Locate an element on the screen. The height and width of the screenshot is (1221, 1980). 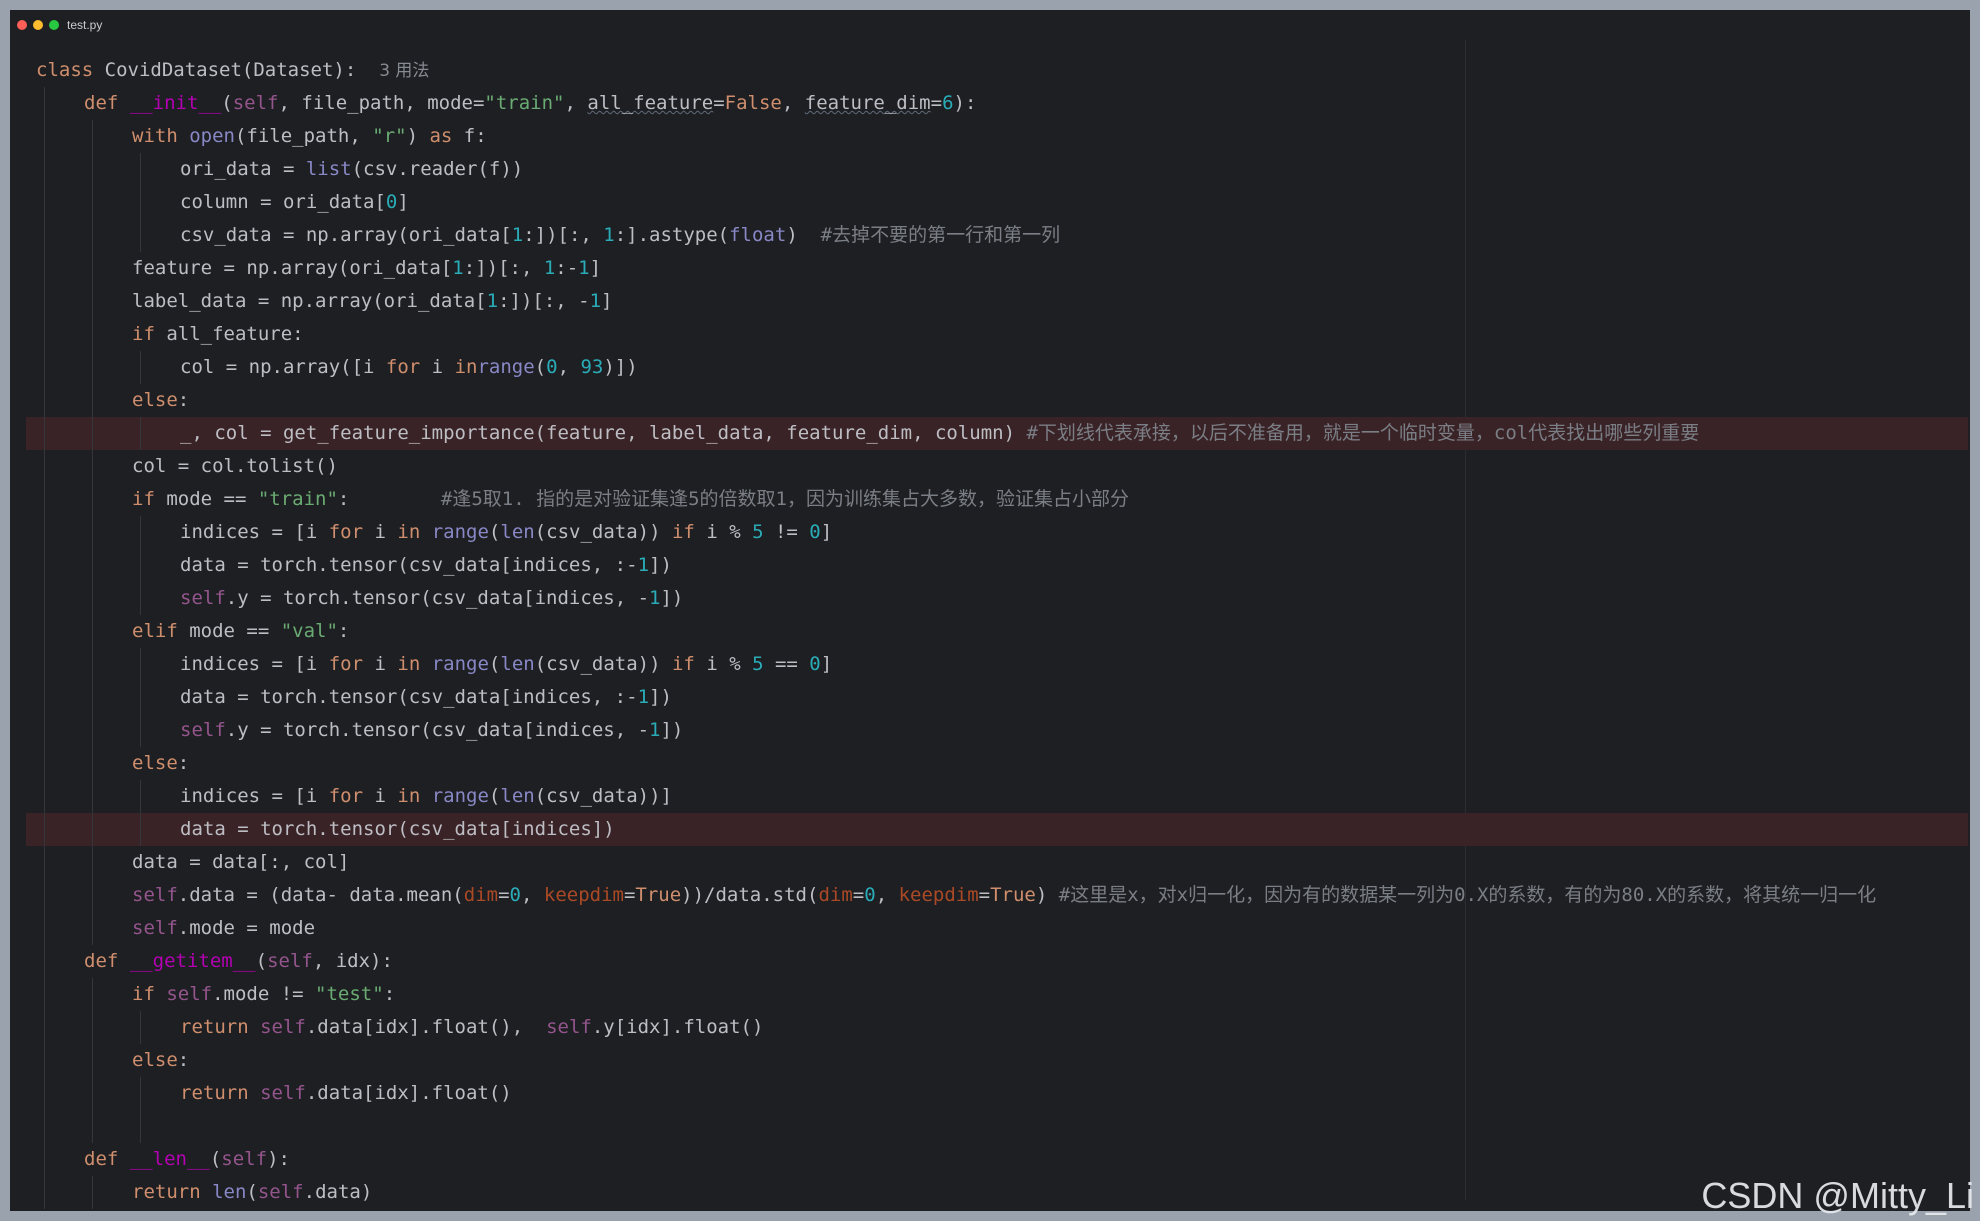
code-token: open is located at coordinates (212, 136).